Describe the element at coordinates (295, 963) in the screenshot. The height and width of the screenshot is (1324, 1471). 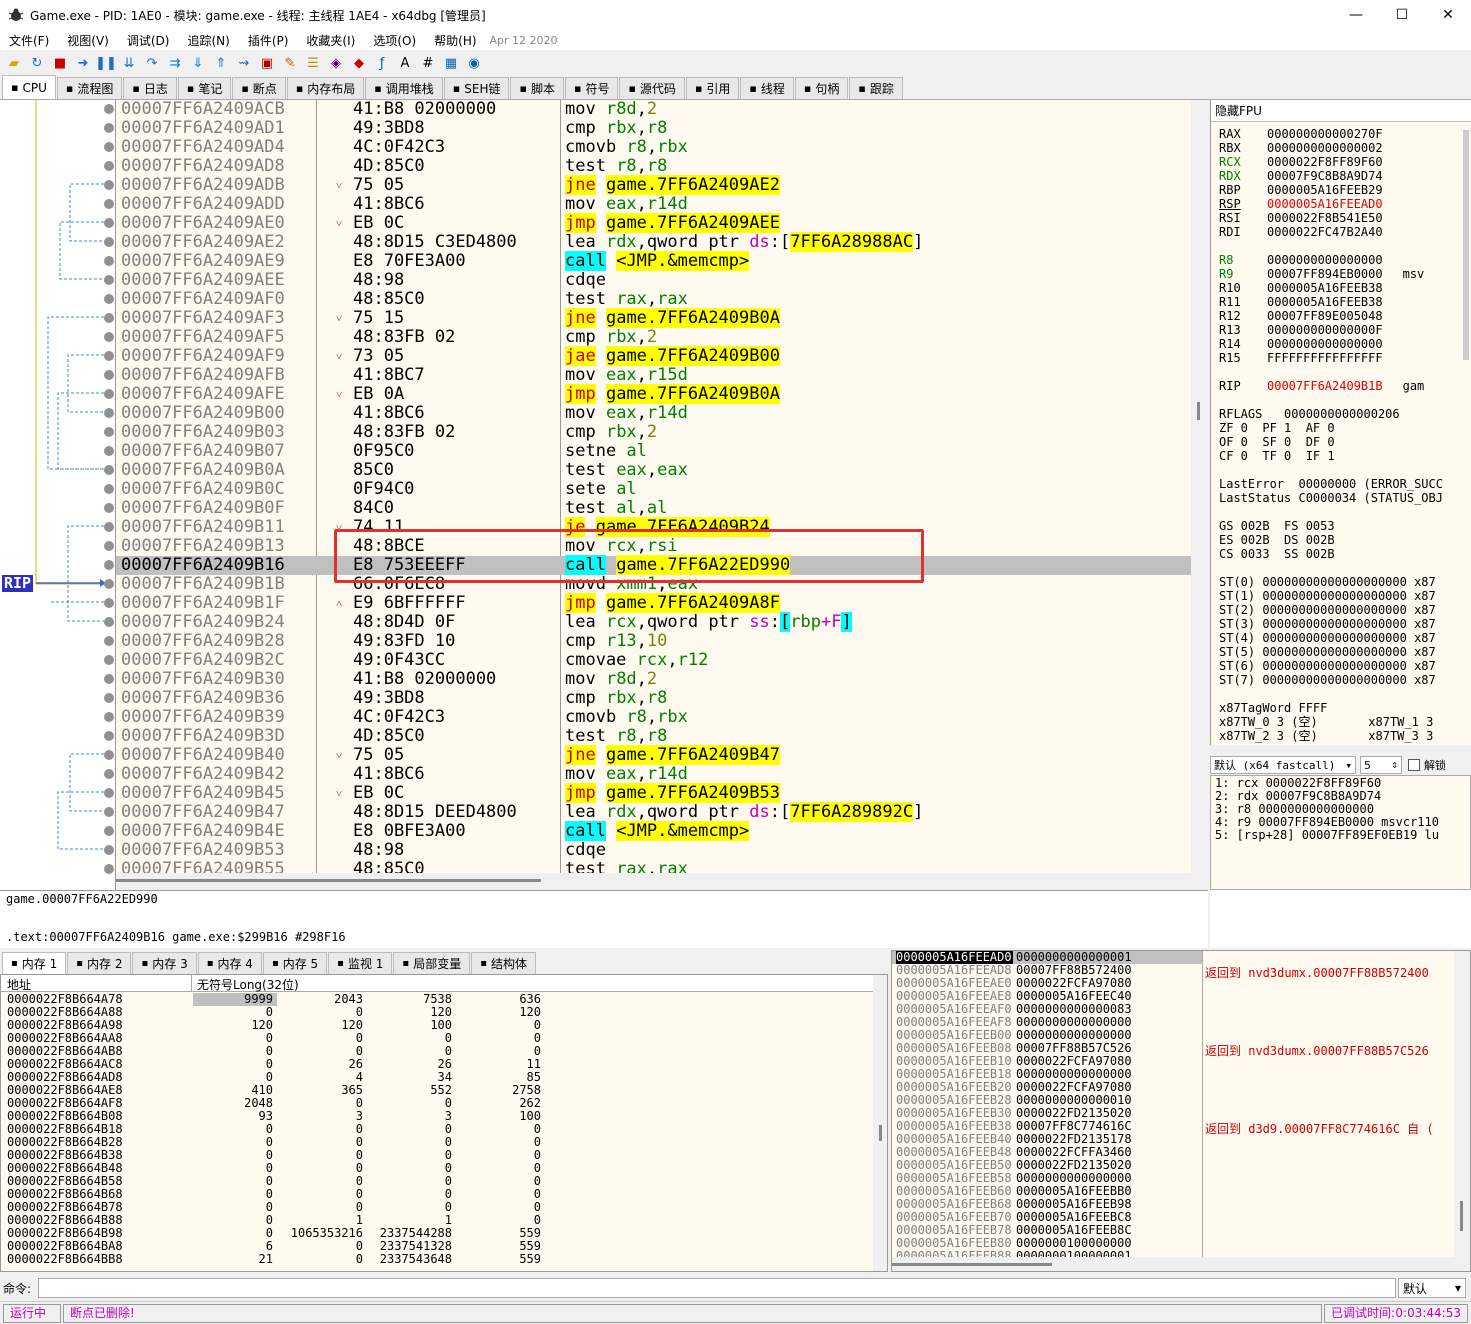
I see `dump-tab-4: ▪ 内存 5` at that location.